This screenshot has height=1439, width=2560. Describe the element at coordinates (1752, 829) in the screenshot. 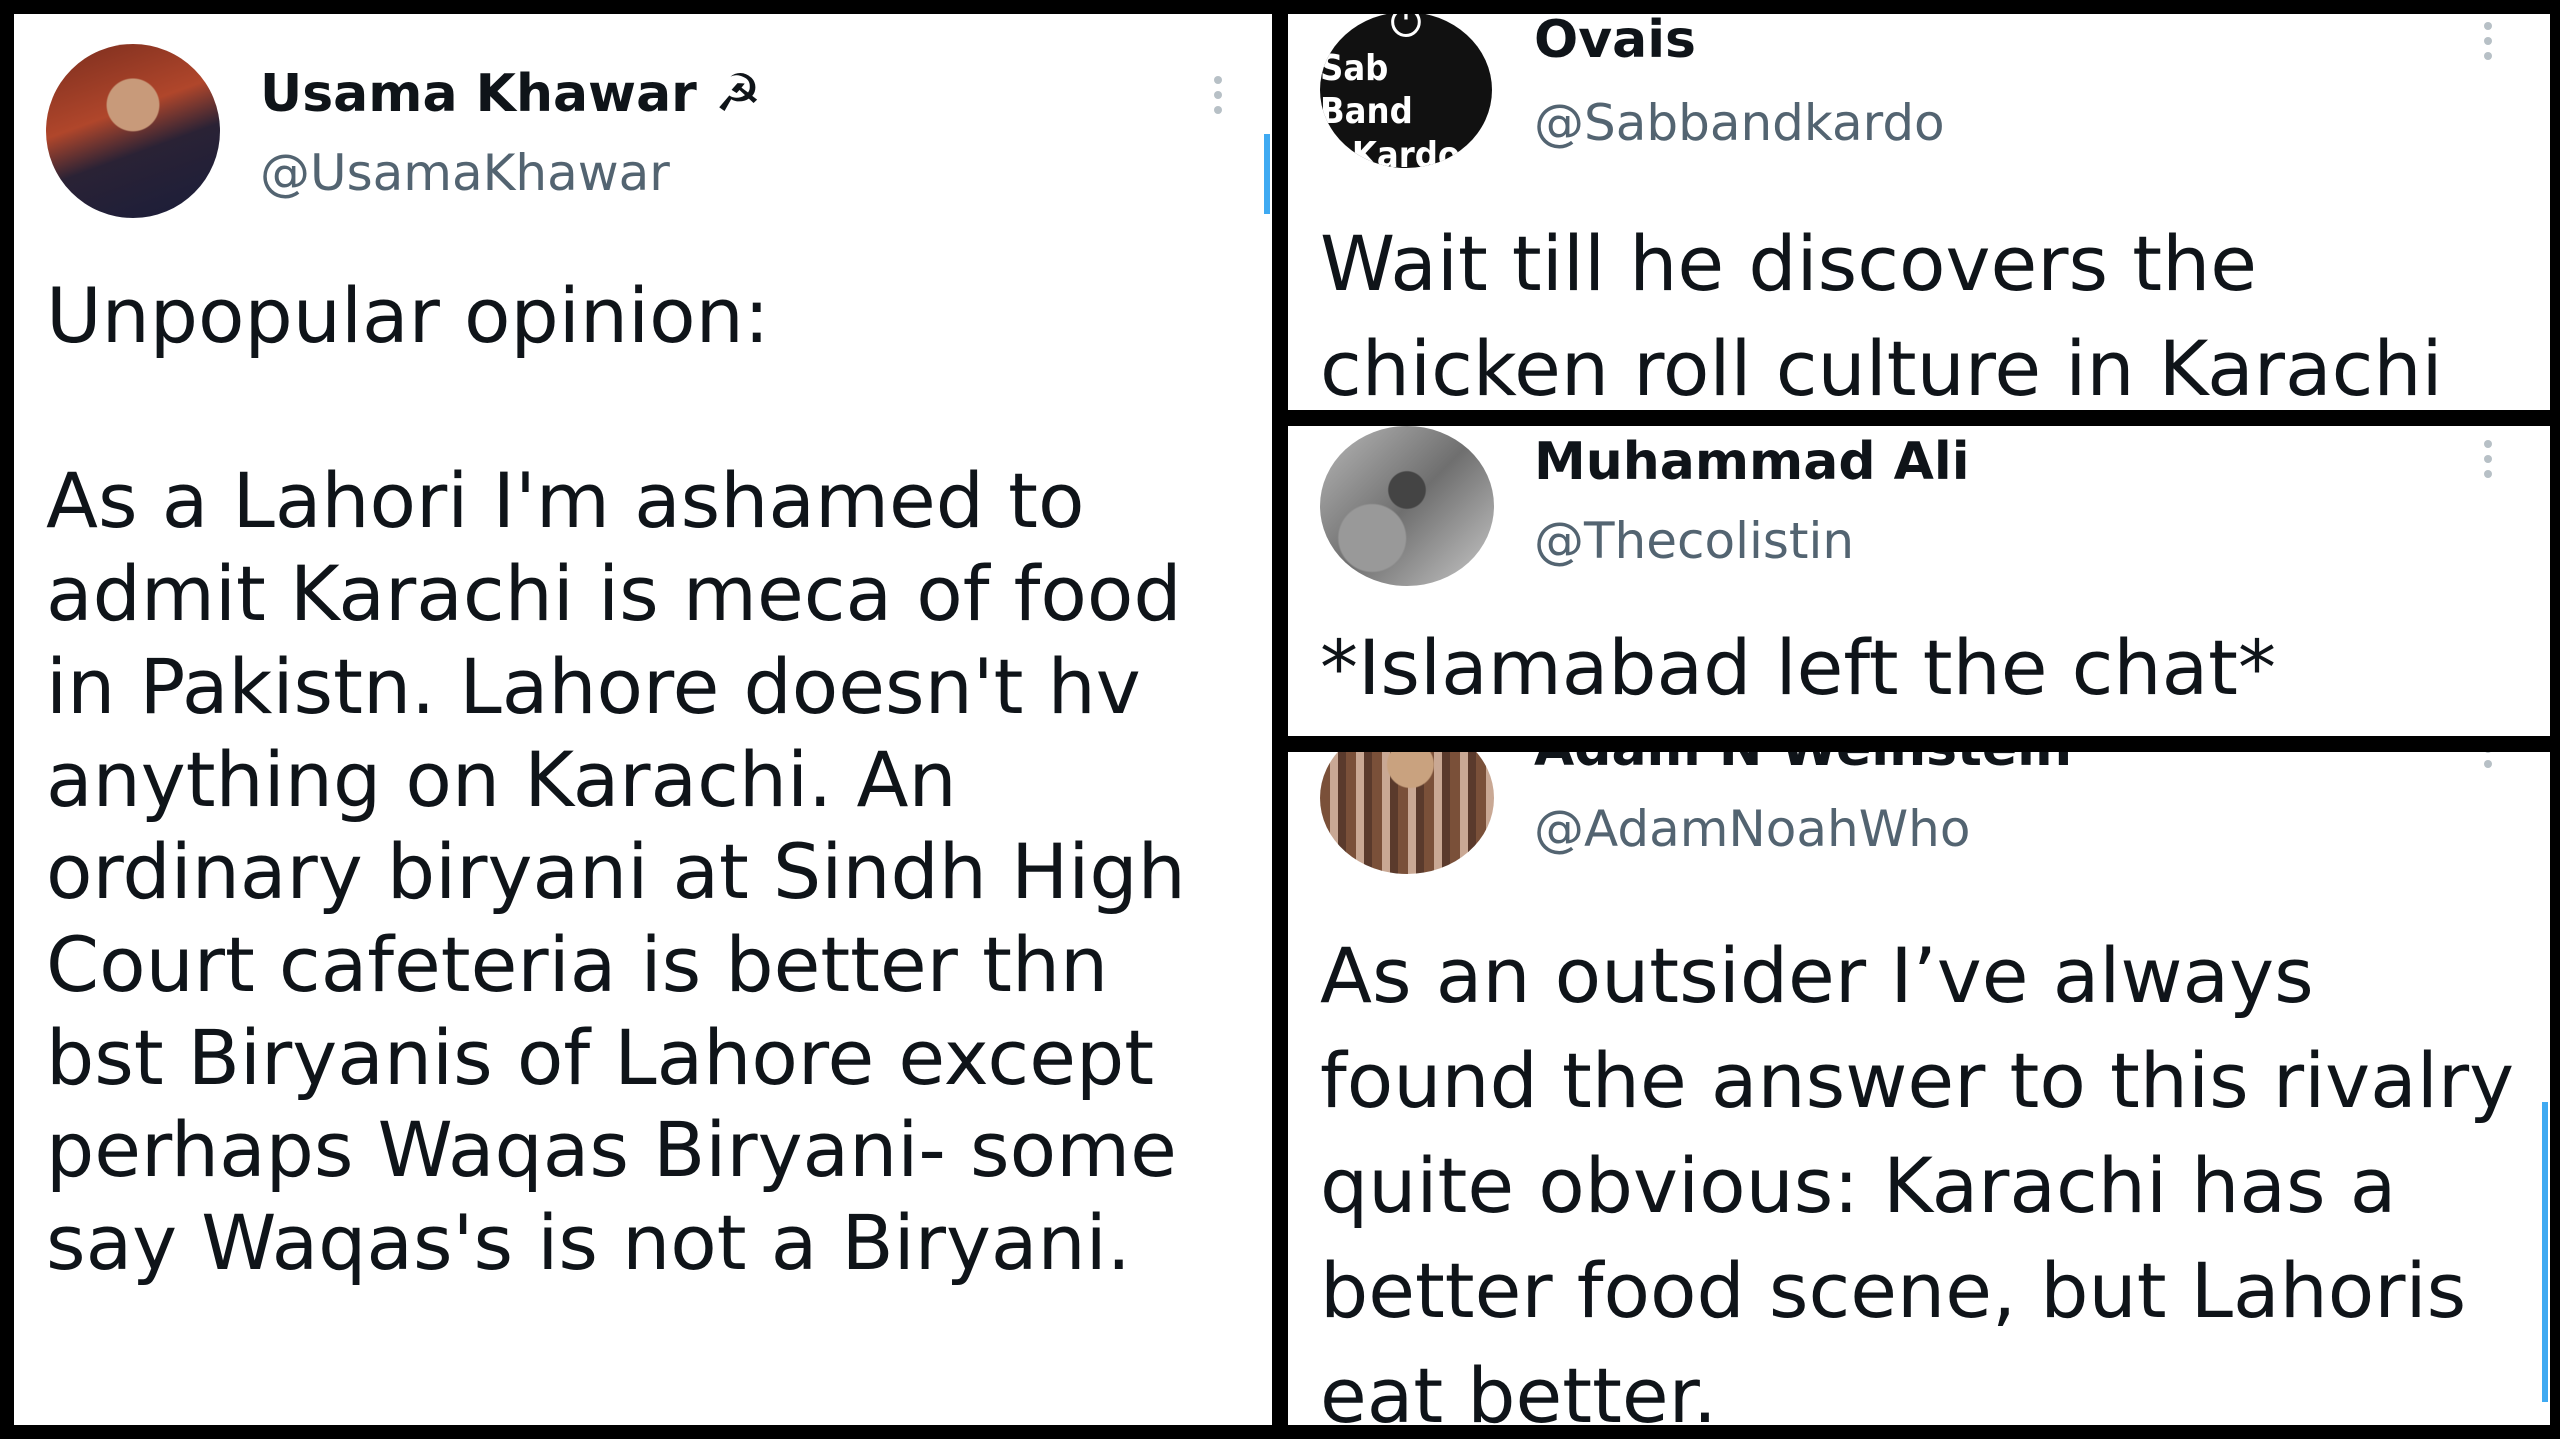

I see `author-handle: @AdamNoahWho` at that location.